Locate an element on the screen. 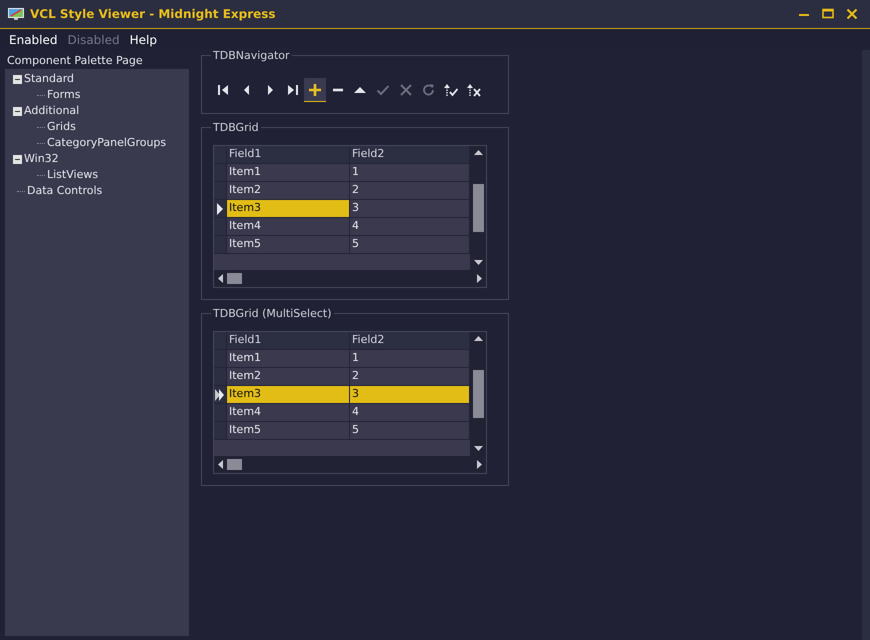 The height and width of the screenshot is (640, 870). menu-item: Help is located at coordinates (143, 39).